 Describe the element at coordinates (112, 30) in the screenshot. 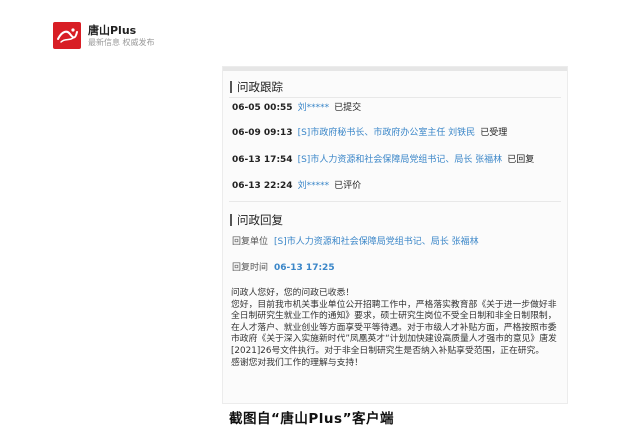

I see `app-title: 唐山Plus` at that location.